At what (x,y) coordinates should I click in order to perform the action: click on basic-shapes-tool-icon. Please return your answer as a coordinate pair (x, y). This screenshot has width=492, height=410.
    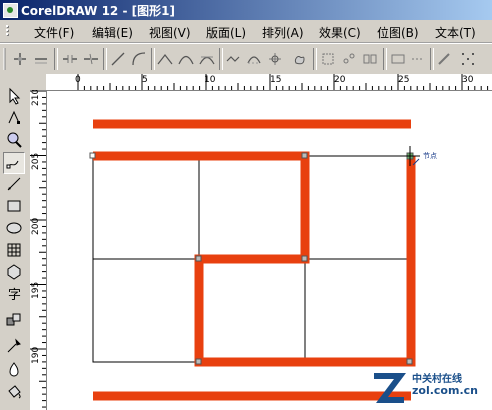
    Looking at the image, I should click on (14, 272).